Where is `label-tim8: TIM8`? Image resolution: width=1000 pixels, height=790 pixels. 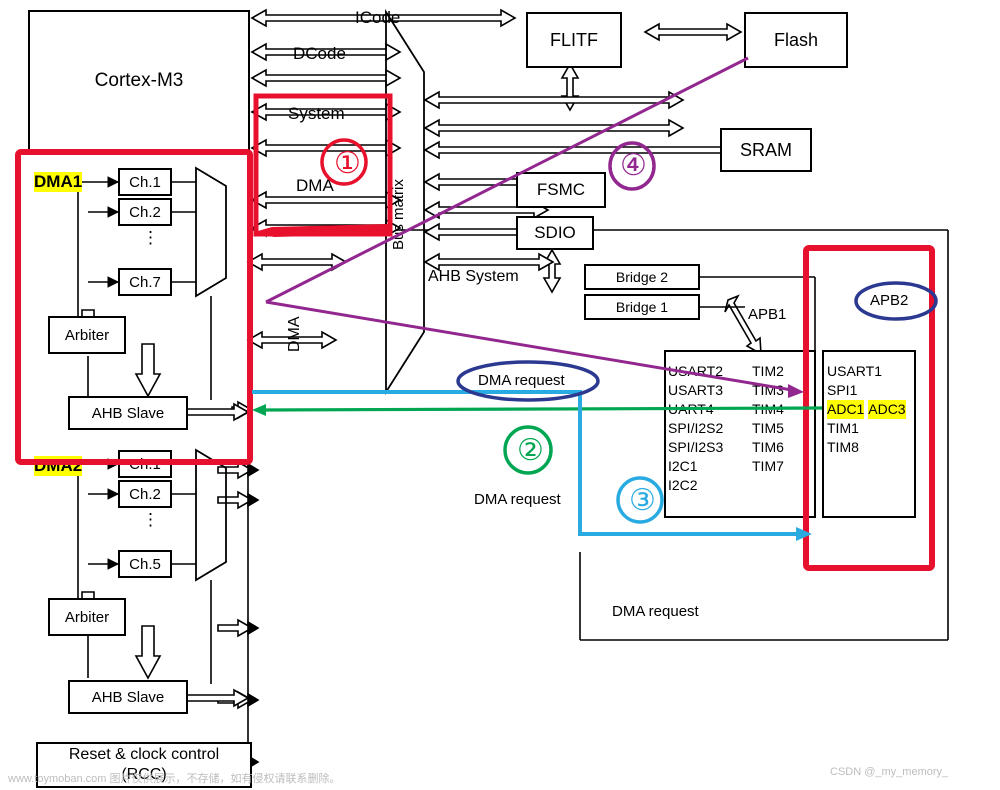 label-tim8: TIM8 is located at coordinates (843, 447).